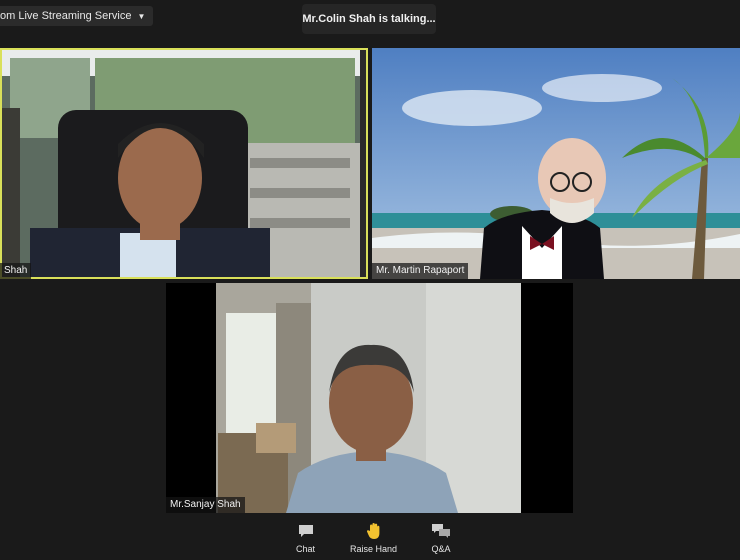 The height and width of the screenshot is (560, 740). What do you see at coordinates (66, 16) in the screenshot?
I see `streaming-service-label: om Live Streaming Service` at bounding box center [66, 16].